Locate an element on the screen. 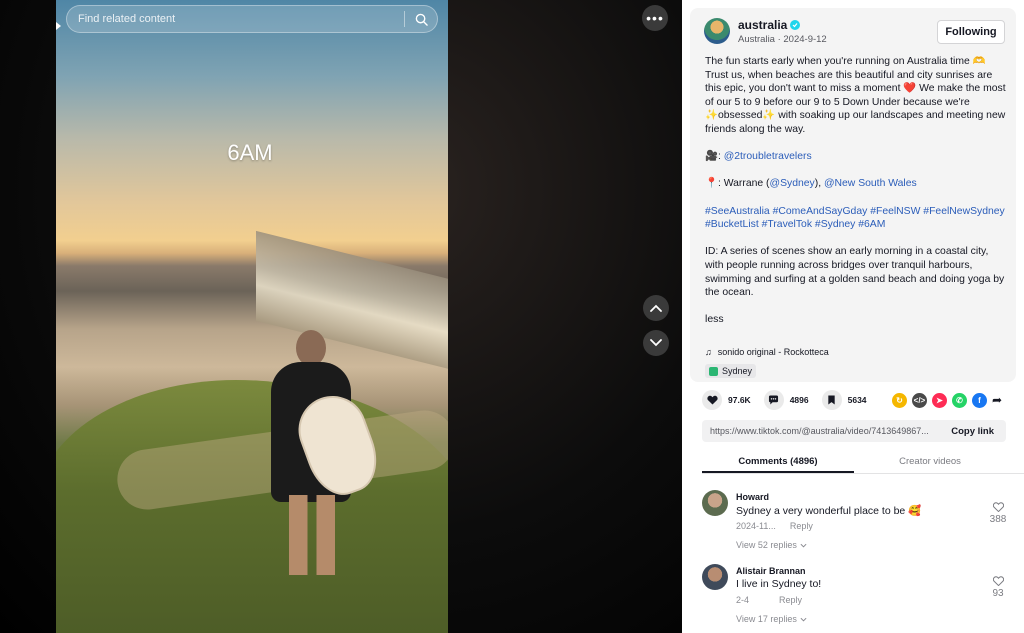  view-replies-label: View 52 replies is located at coordinates (766, 545).